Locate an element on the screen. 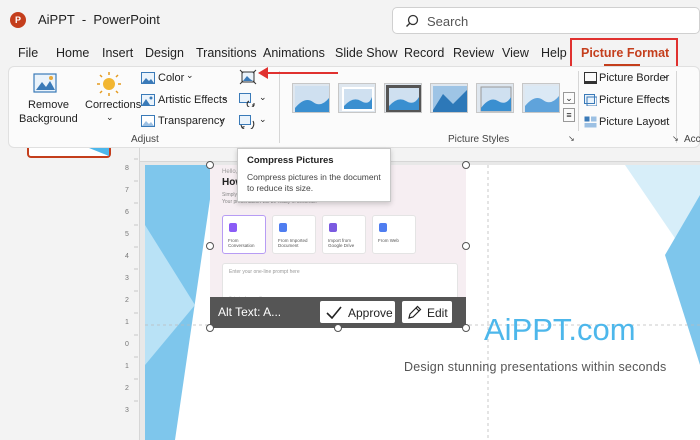  corrections-icon is located at coordinates (109, 84).